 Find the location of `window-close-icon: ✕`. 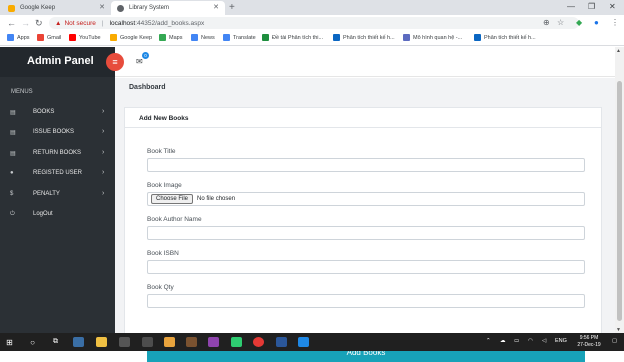

window-close-icon: ✕ is located at coordinates (612, 6).